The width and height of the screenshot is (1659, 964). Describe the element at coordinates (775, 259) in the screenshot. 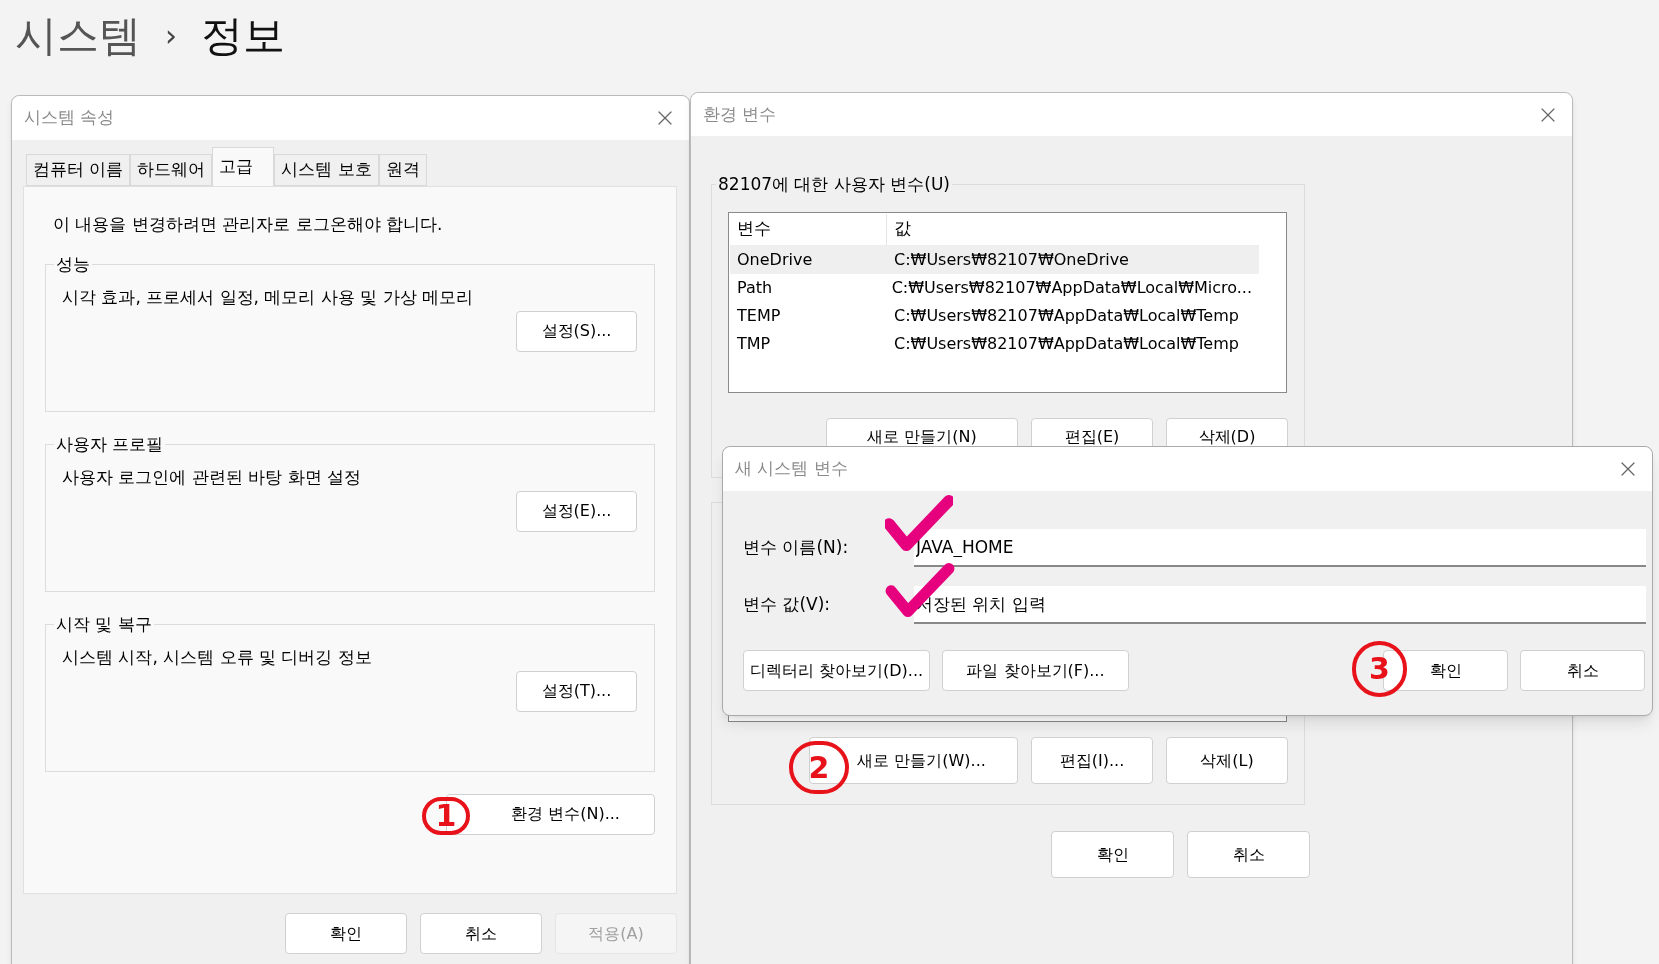

I see `table-cell-text: OneDrive` at that location.